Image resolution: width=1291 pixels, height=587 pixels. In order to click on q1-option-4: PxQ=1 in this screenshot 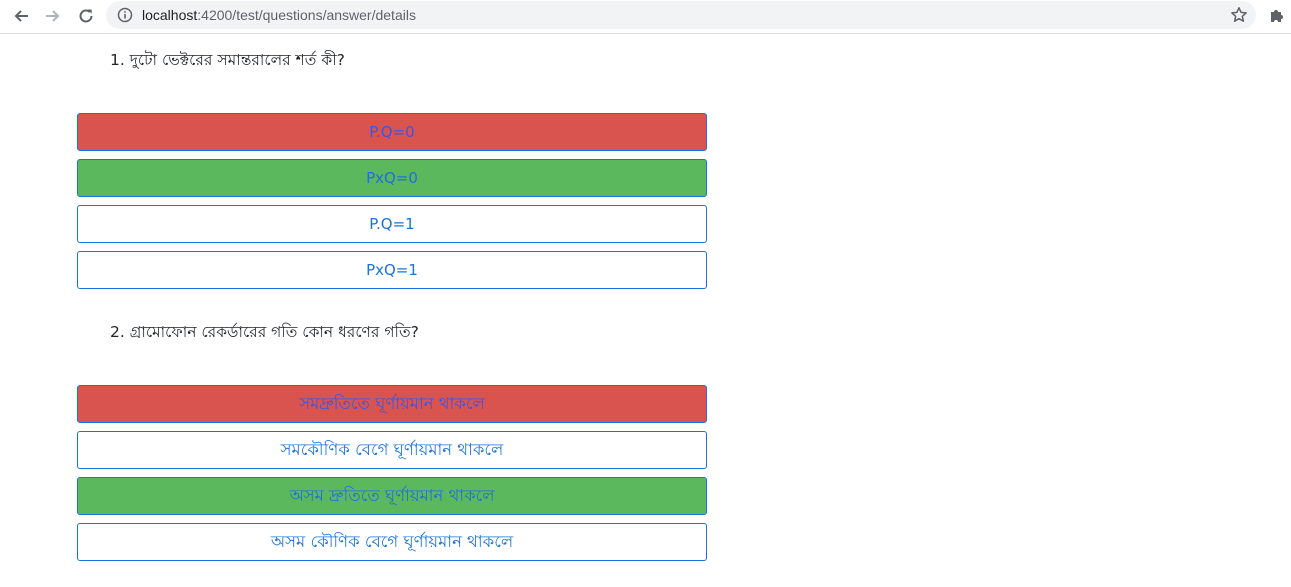, I will do `click(392, 270)`.